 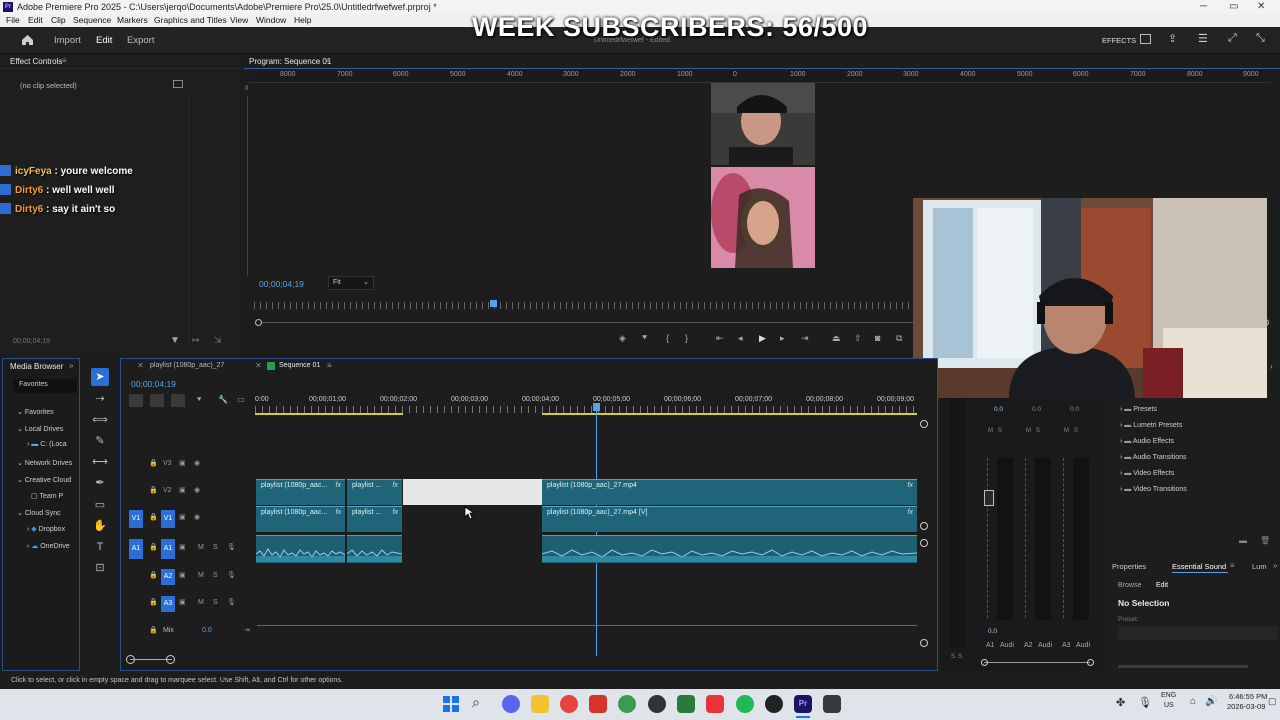 I want to click on clip-v2: playlist ... fx, so click(x=374, y=492).